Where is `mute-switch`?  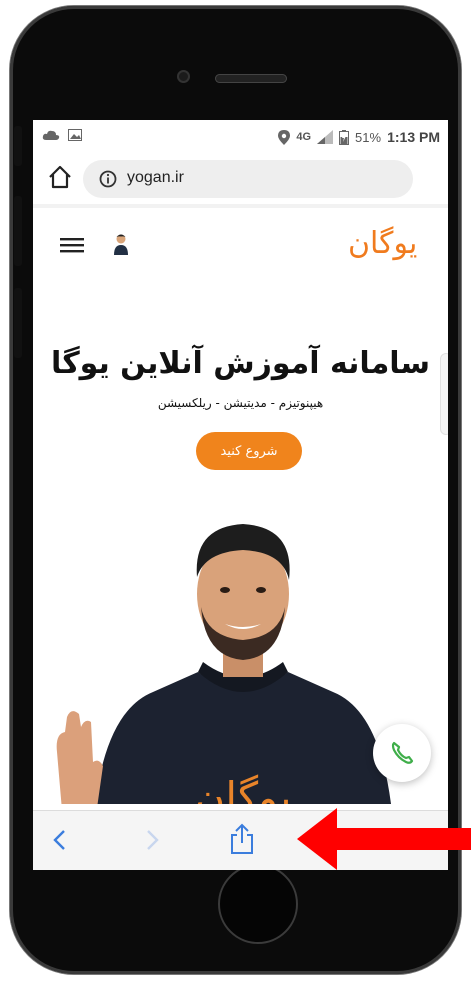
mute-switch is located at coordinates (18, 146).